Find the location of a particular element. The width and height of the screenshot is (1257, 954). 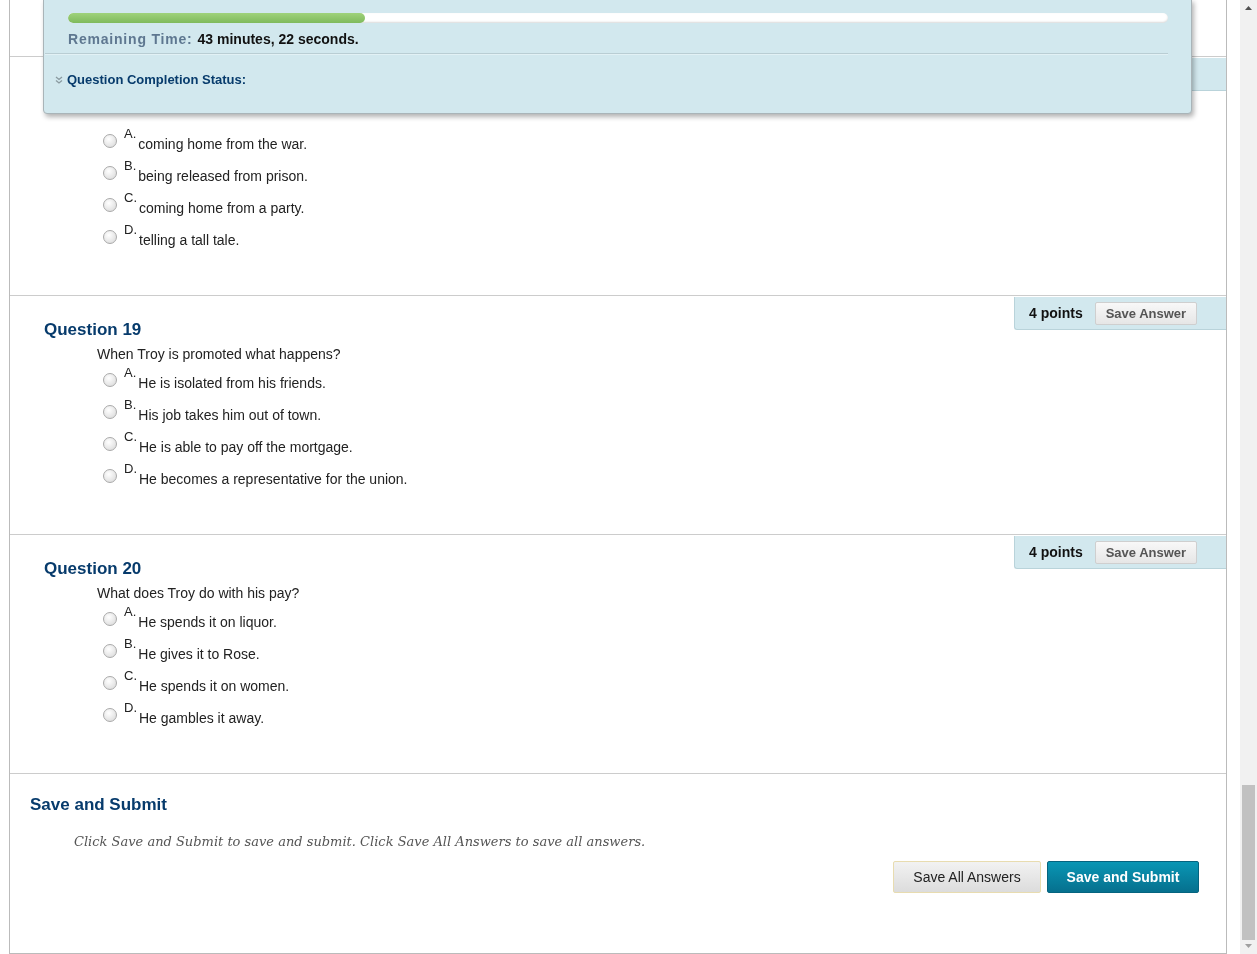

scroll-thumb is located at coordinates (1248, 862).